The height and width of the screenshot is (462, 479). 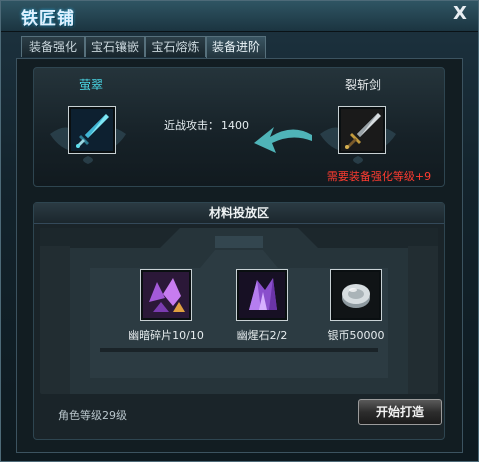 I want to click on dark-shard-icon, so click(x=166, y=295).